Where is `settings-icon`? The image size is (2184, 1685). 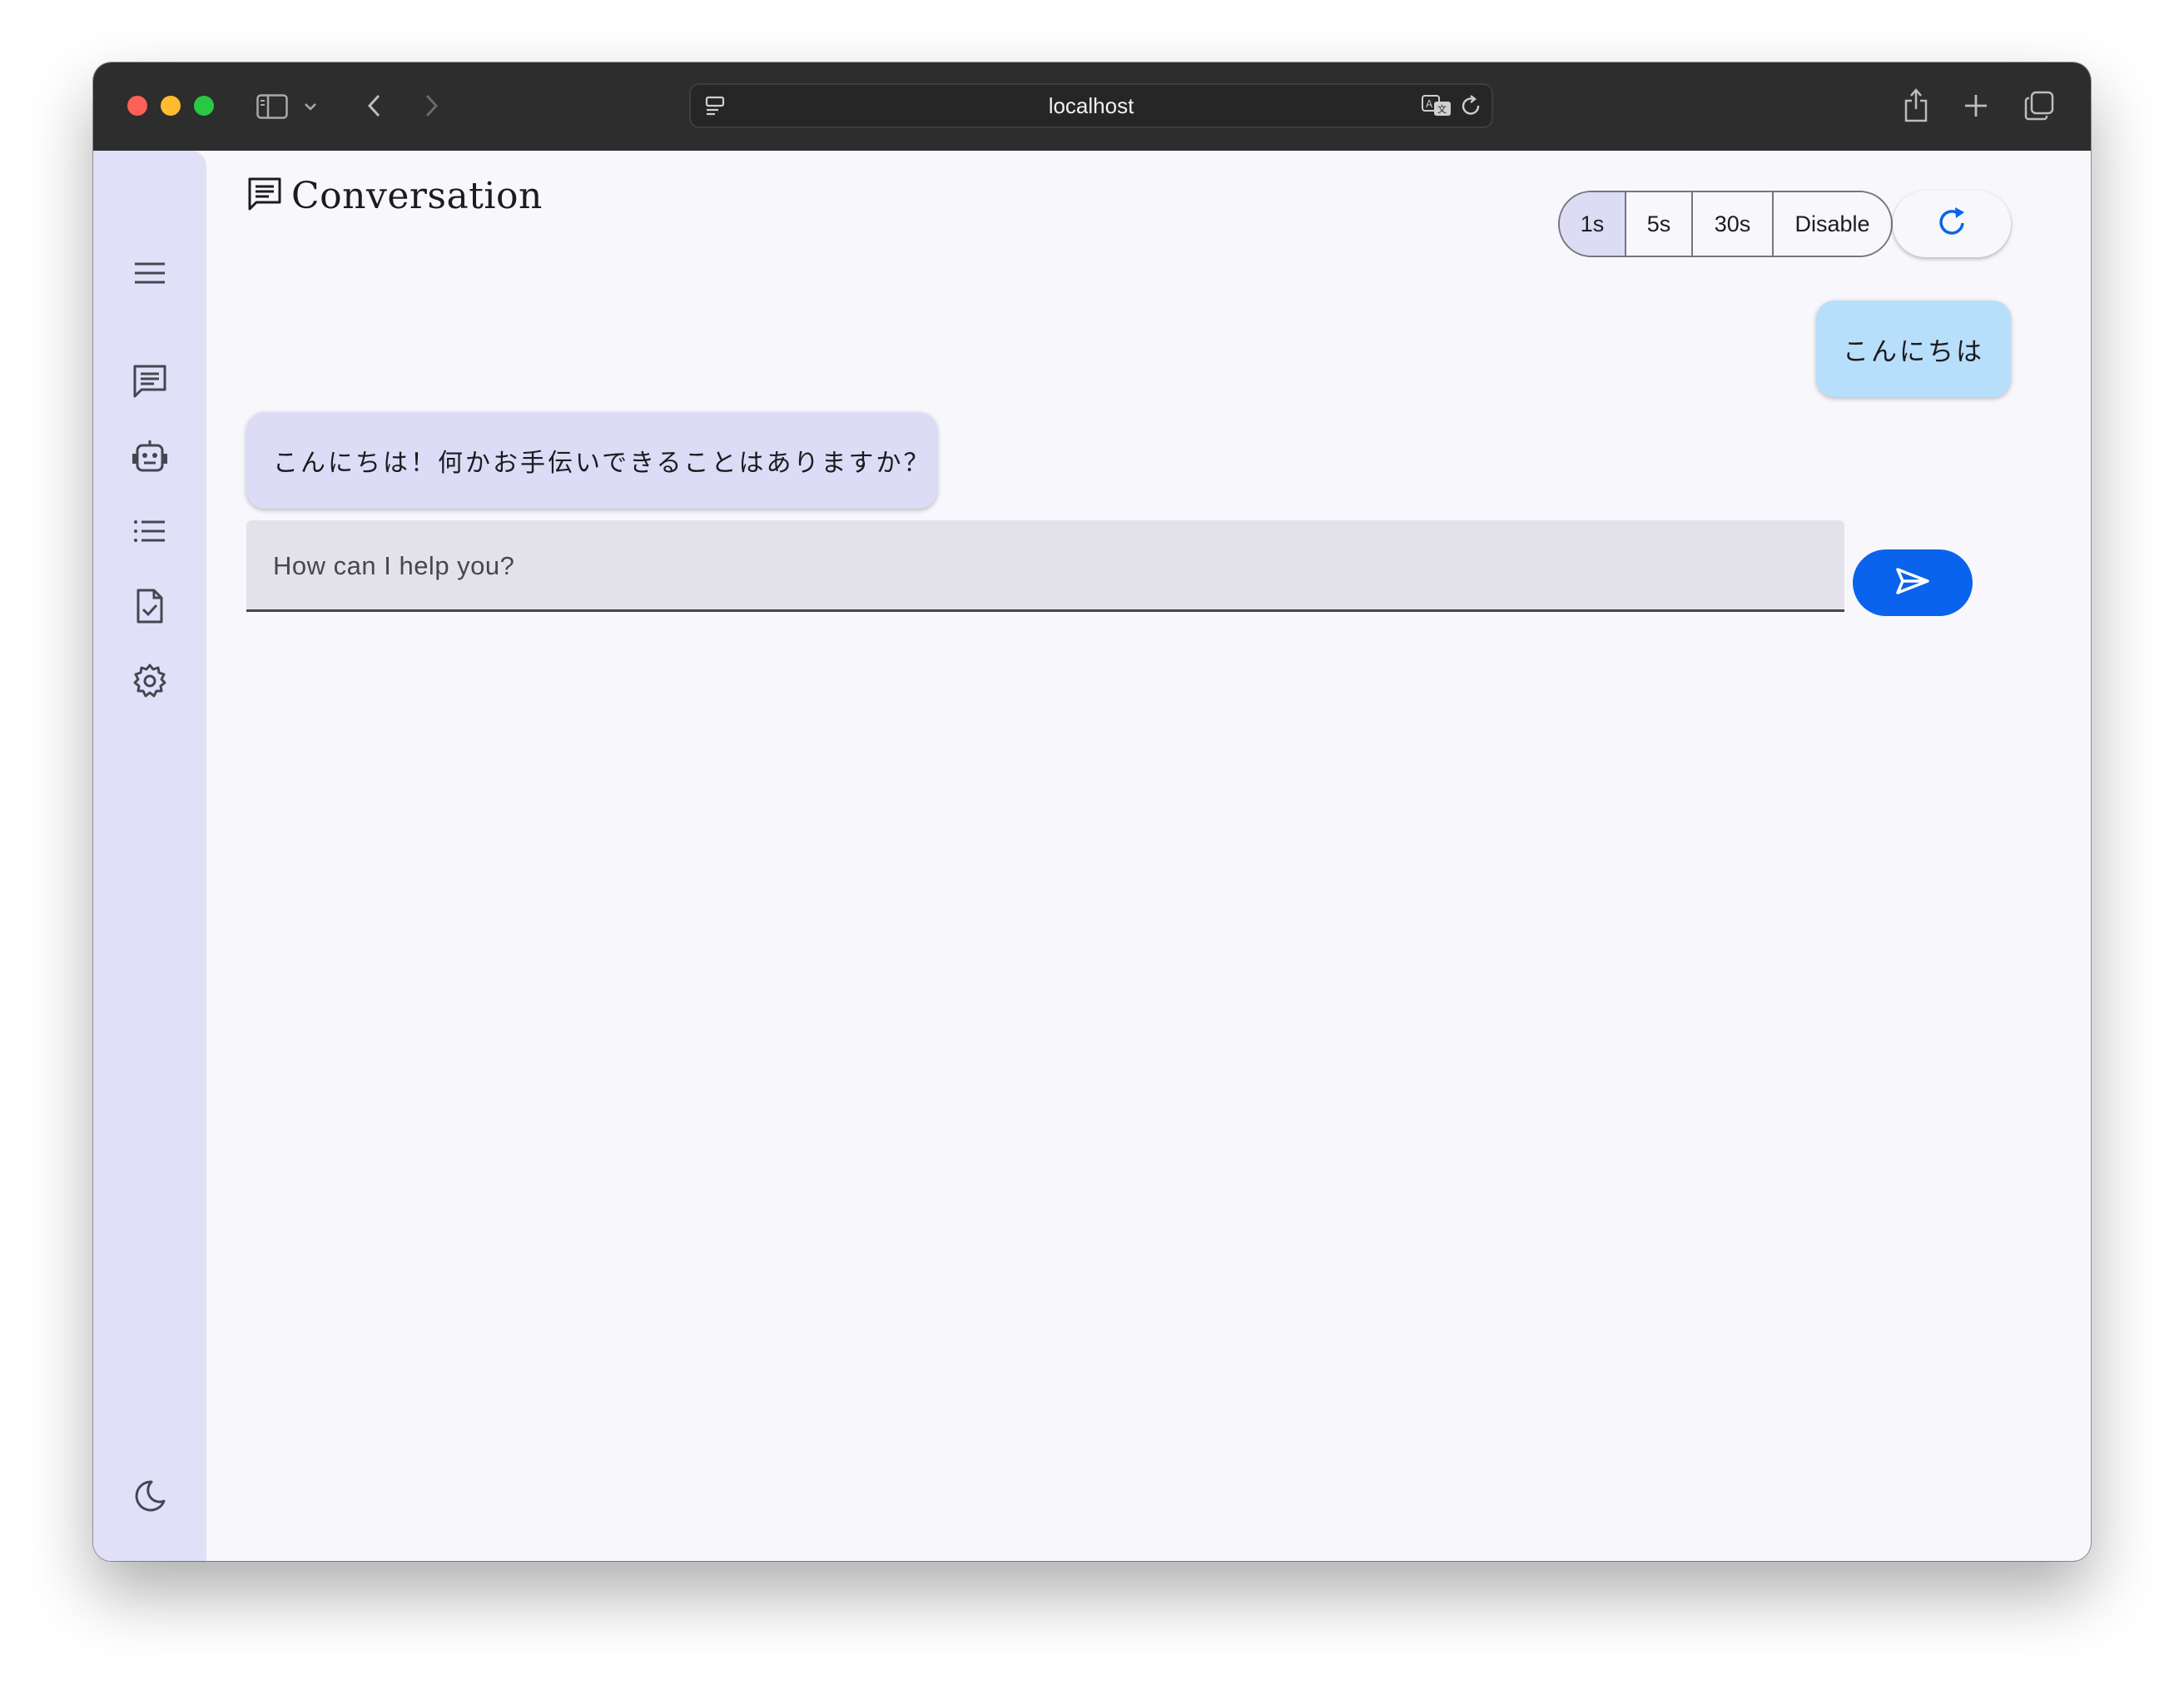 settings-icon is located at coordinates (150, 681).